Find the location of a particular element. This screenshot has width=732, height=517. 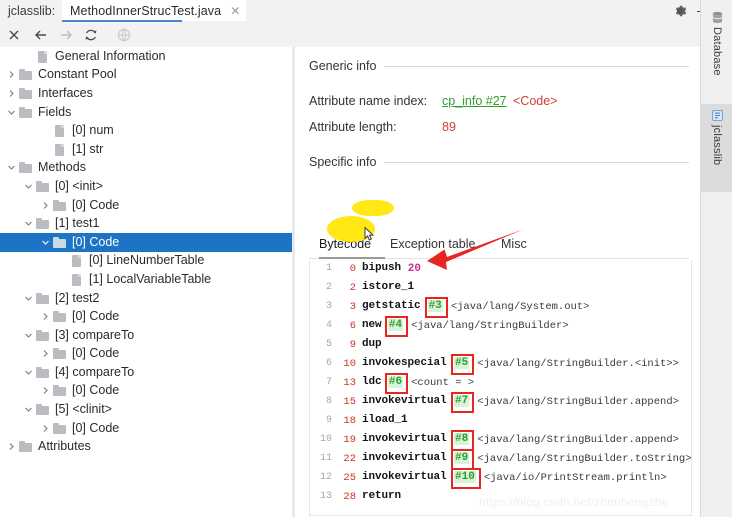

bytecode-descriptor: <count = > is located at coordinates (443, 383).